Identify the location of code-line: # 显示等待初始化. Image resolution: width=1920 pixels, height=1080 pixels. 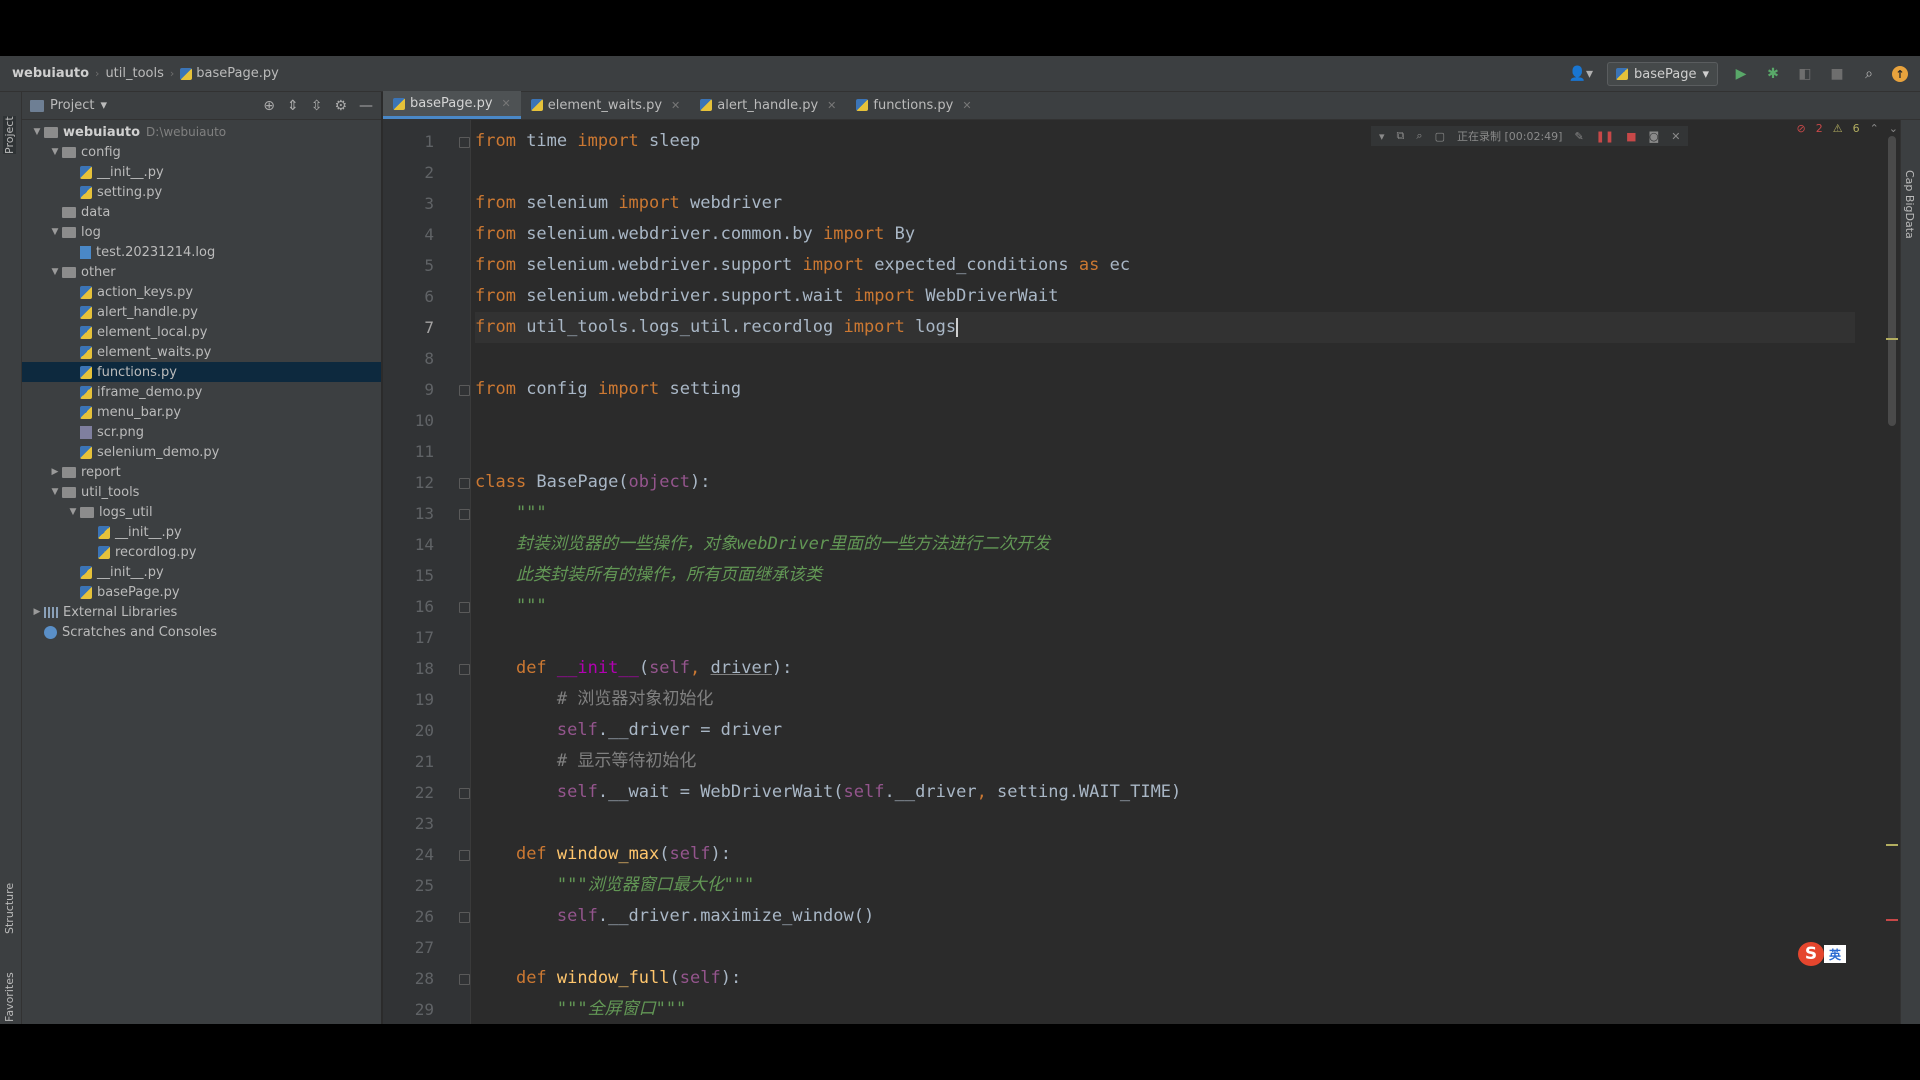
(585, 761).